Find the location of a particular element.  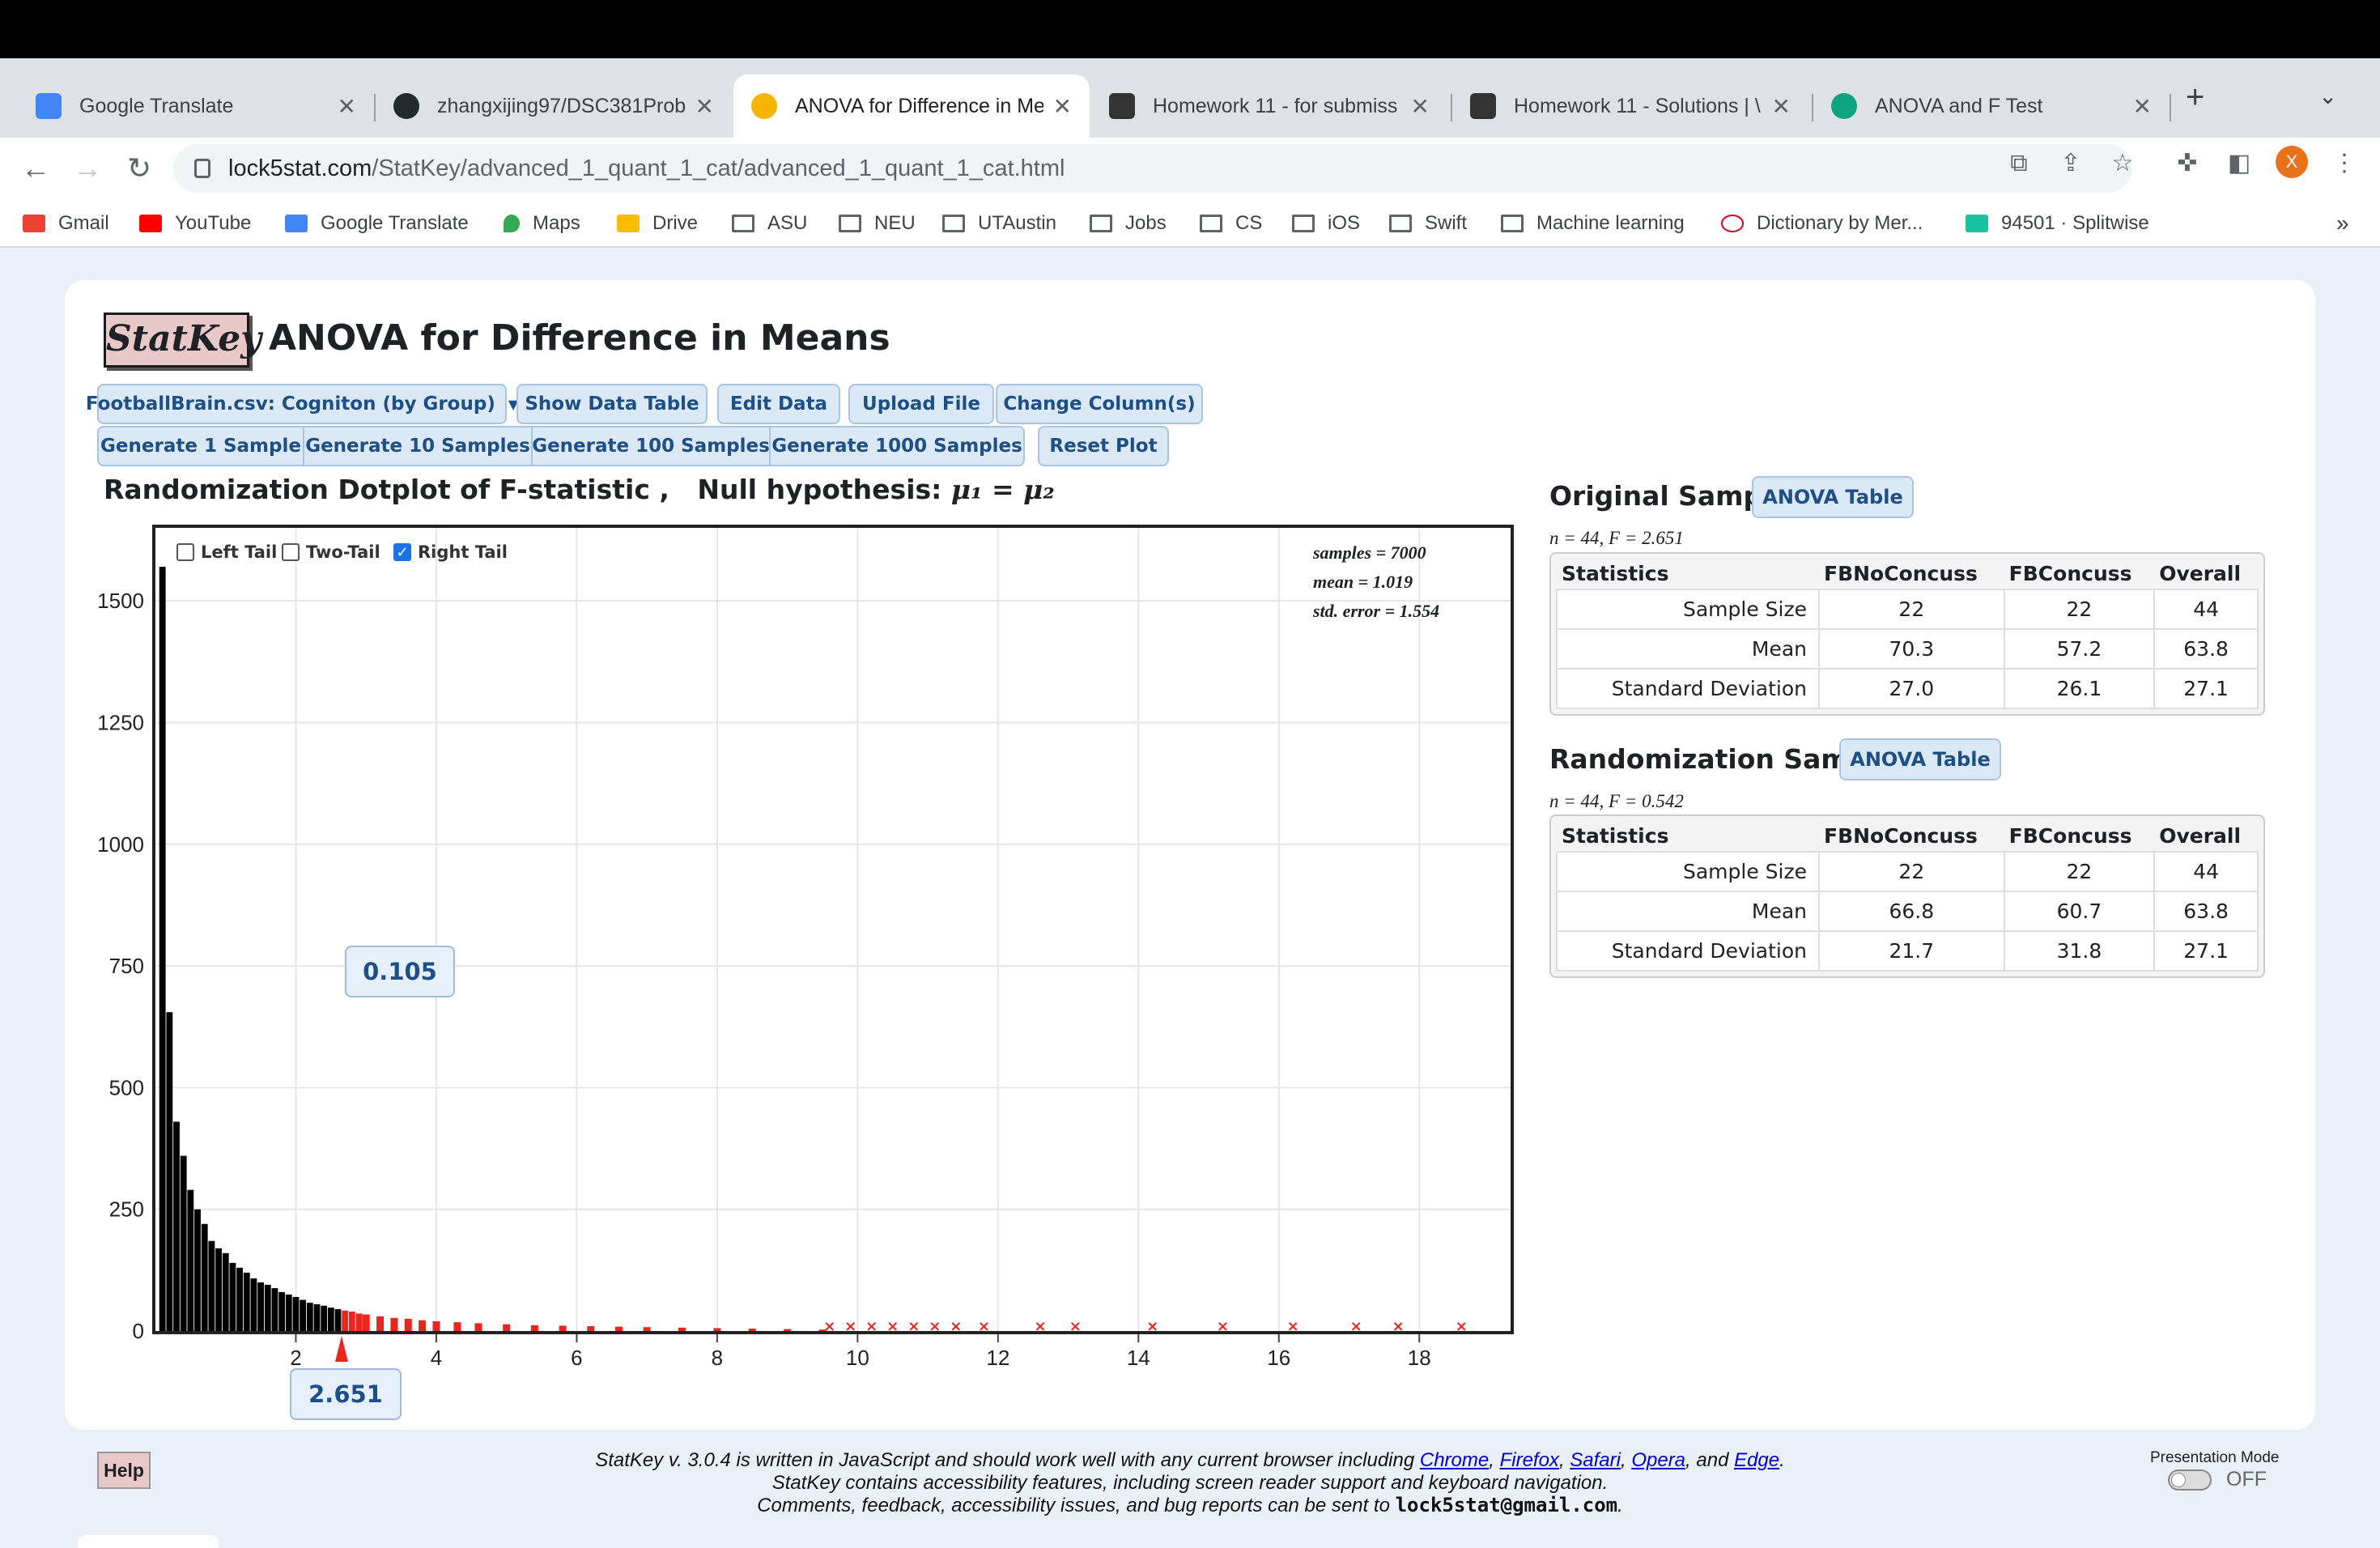

bookmark-folder-asu: ASU is located at coordinates (770, 223).